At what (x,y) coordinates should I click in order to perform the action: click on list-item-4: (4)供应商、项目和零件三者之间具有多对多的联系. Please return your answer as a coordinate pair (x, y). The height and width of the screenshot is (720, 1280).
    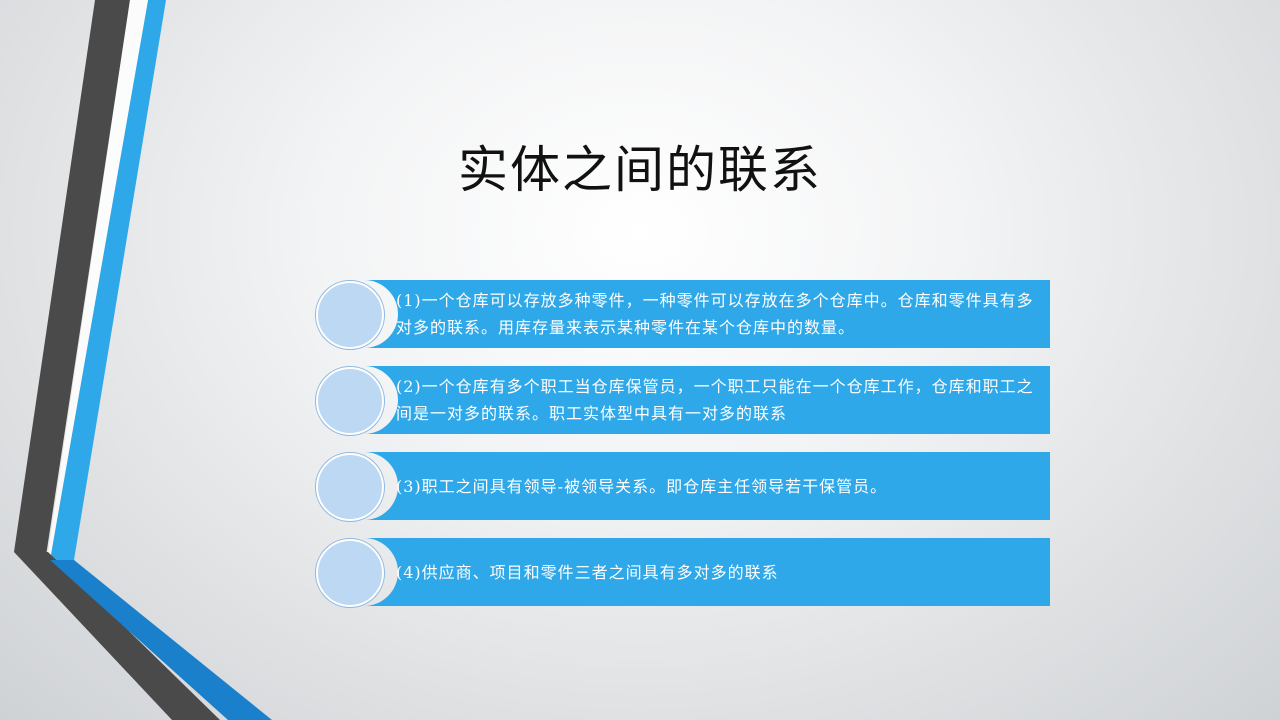
    Looking at the image, I should click on (683, 573).